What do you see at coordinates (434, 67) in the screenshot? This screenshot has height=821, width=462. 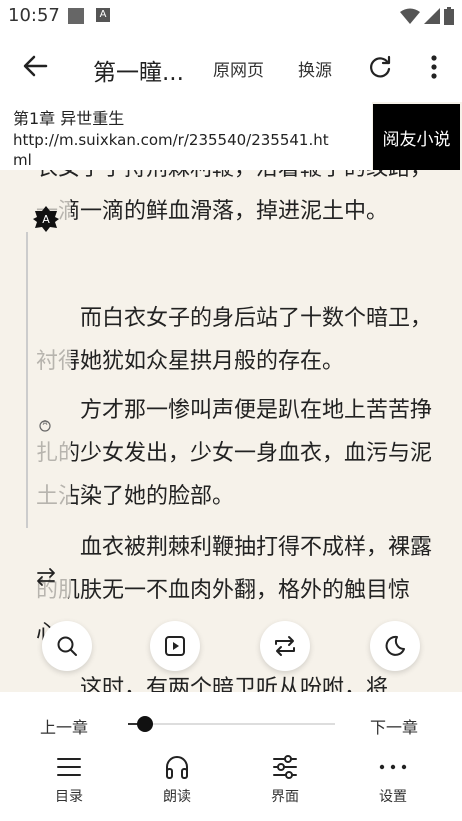 I see `more-vert-icon` at bounding box center [434, 67].